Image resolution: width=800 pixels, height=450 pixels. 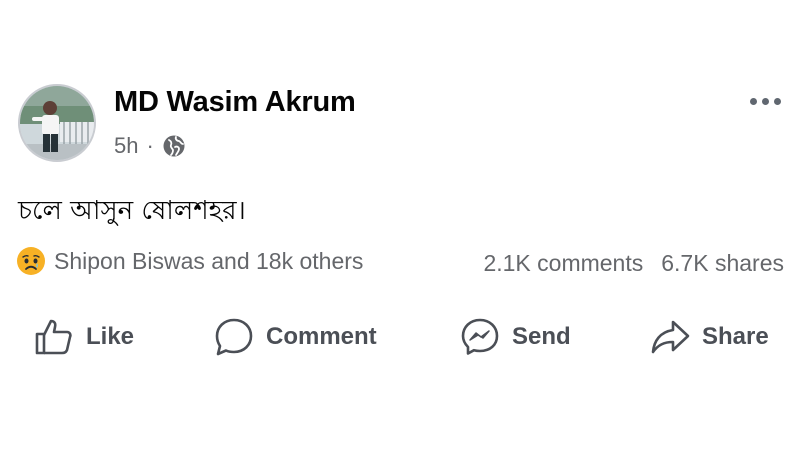 I want to click on send-button: Send, so click(x=515, y=337).